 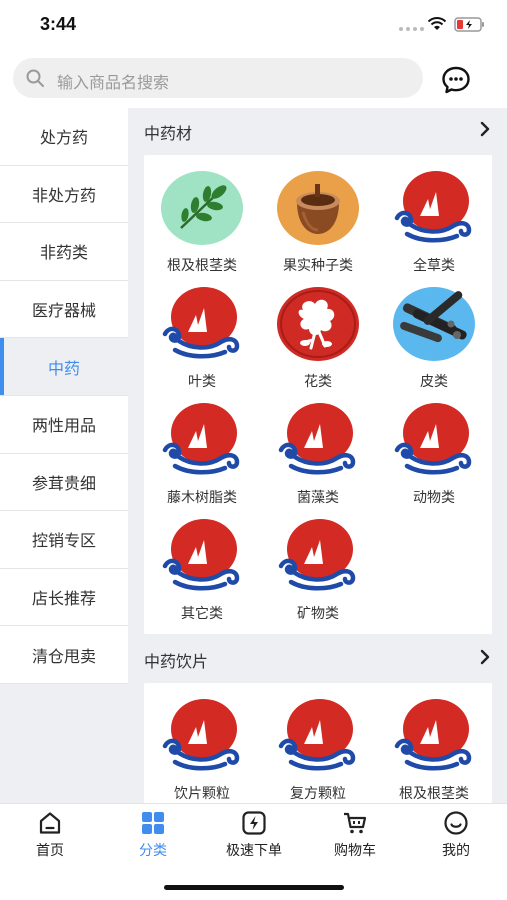 I want to click on search-icon, so click(x=35, y=78).